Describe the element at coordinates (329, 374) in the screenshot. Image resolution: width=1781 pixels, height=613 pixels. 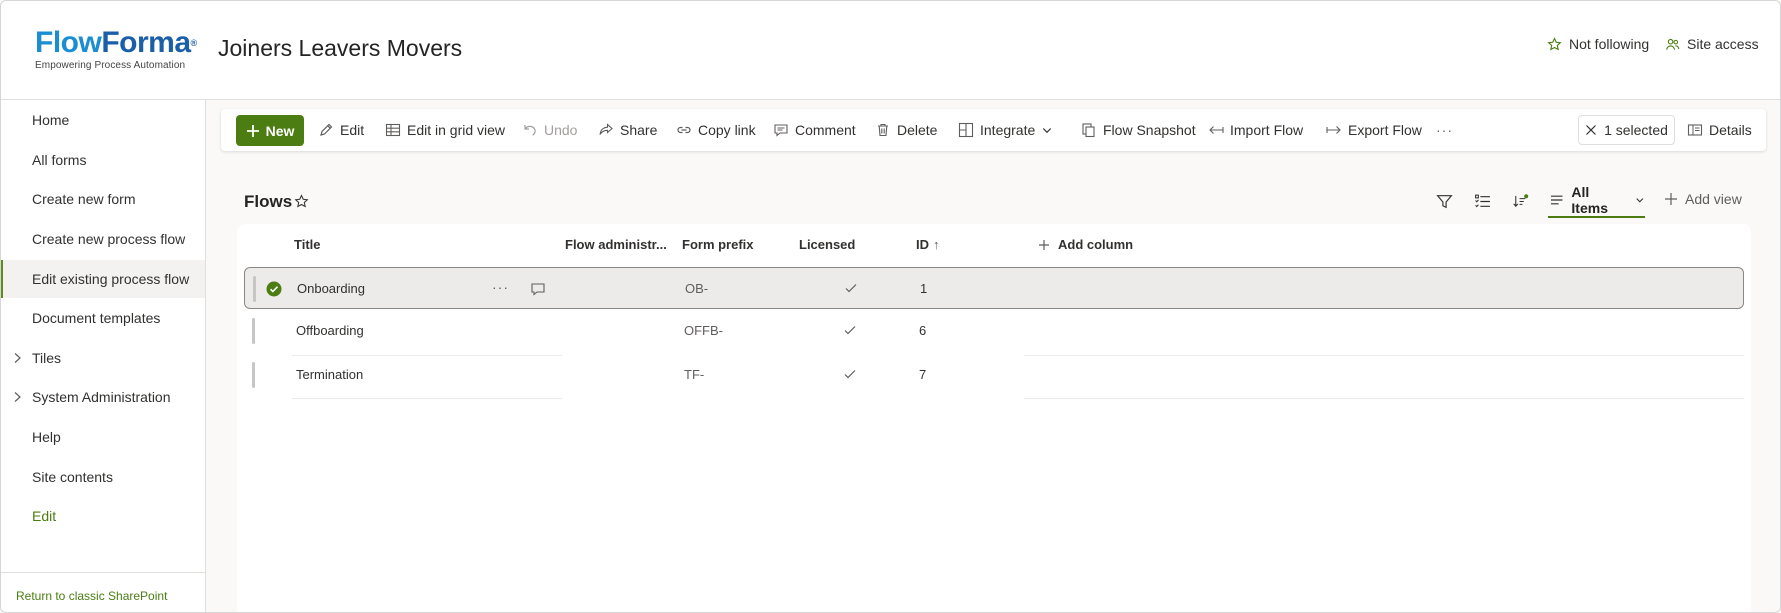
I see `cell-title: Termination` at that location.